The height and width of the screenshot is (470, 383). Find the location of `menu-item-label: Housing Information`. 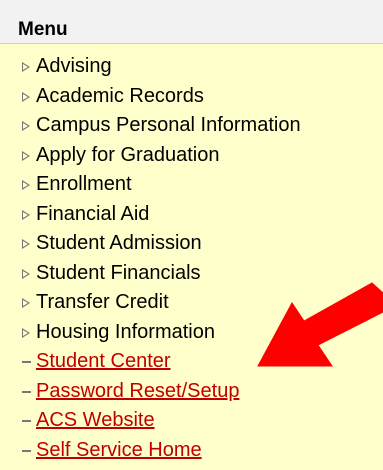

menu-item-label: Housing Information is located at coordinates (125, 331).